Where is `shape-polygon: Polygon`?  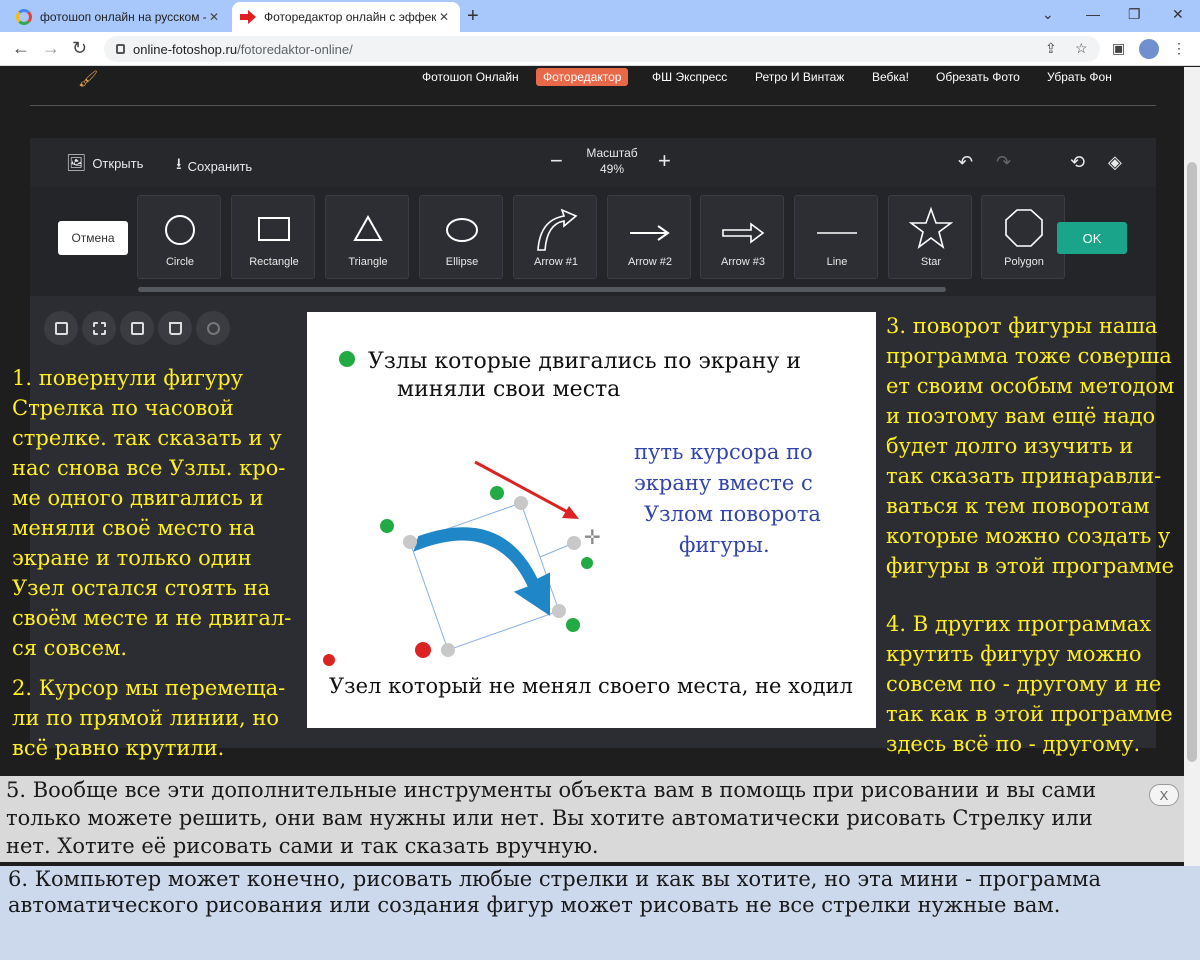
shape-polygon: Polygon is located at coordinates (1023, 237).